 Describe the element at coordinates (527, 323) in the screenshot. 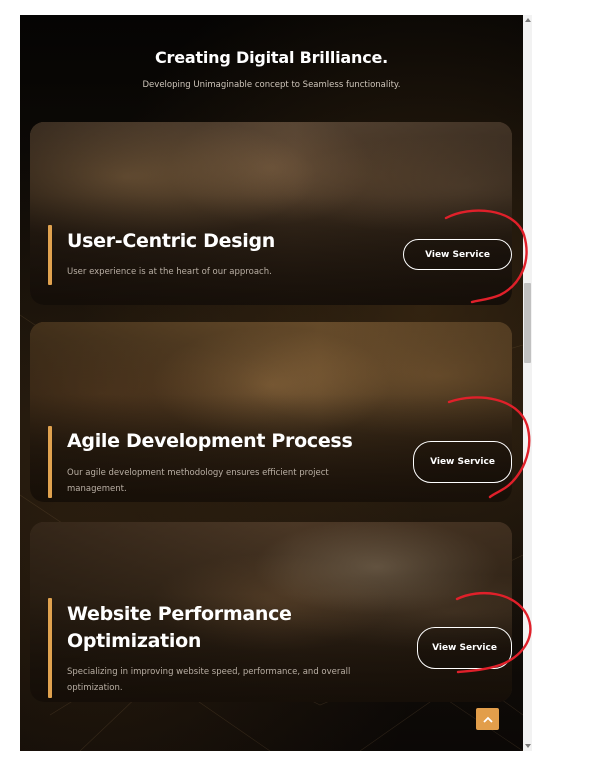

I see `scrollbar-thumb` at that location.